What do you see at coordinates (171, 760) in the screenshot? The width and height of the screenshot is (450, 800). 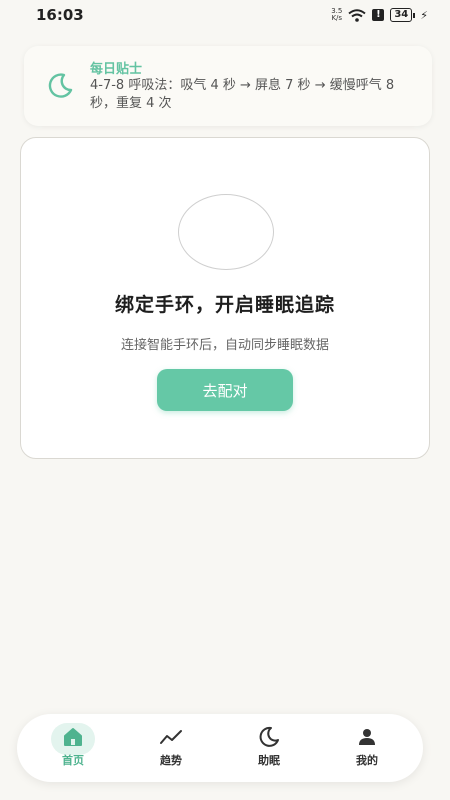 I see `tab-label: 趋势` at bounding box center [171, 760].